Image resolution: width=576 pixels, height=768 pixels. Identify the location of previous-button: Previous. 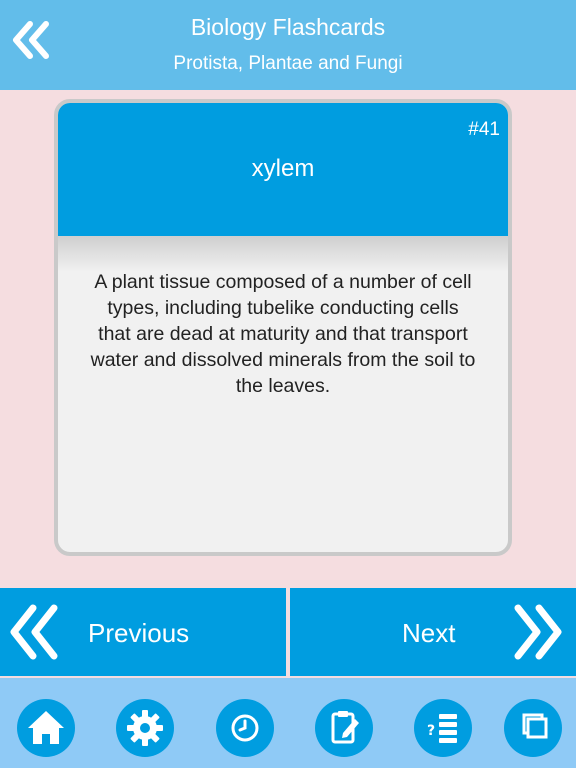
(143, 632).